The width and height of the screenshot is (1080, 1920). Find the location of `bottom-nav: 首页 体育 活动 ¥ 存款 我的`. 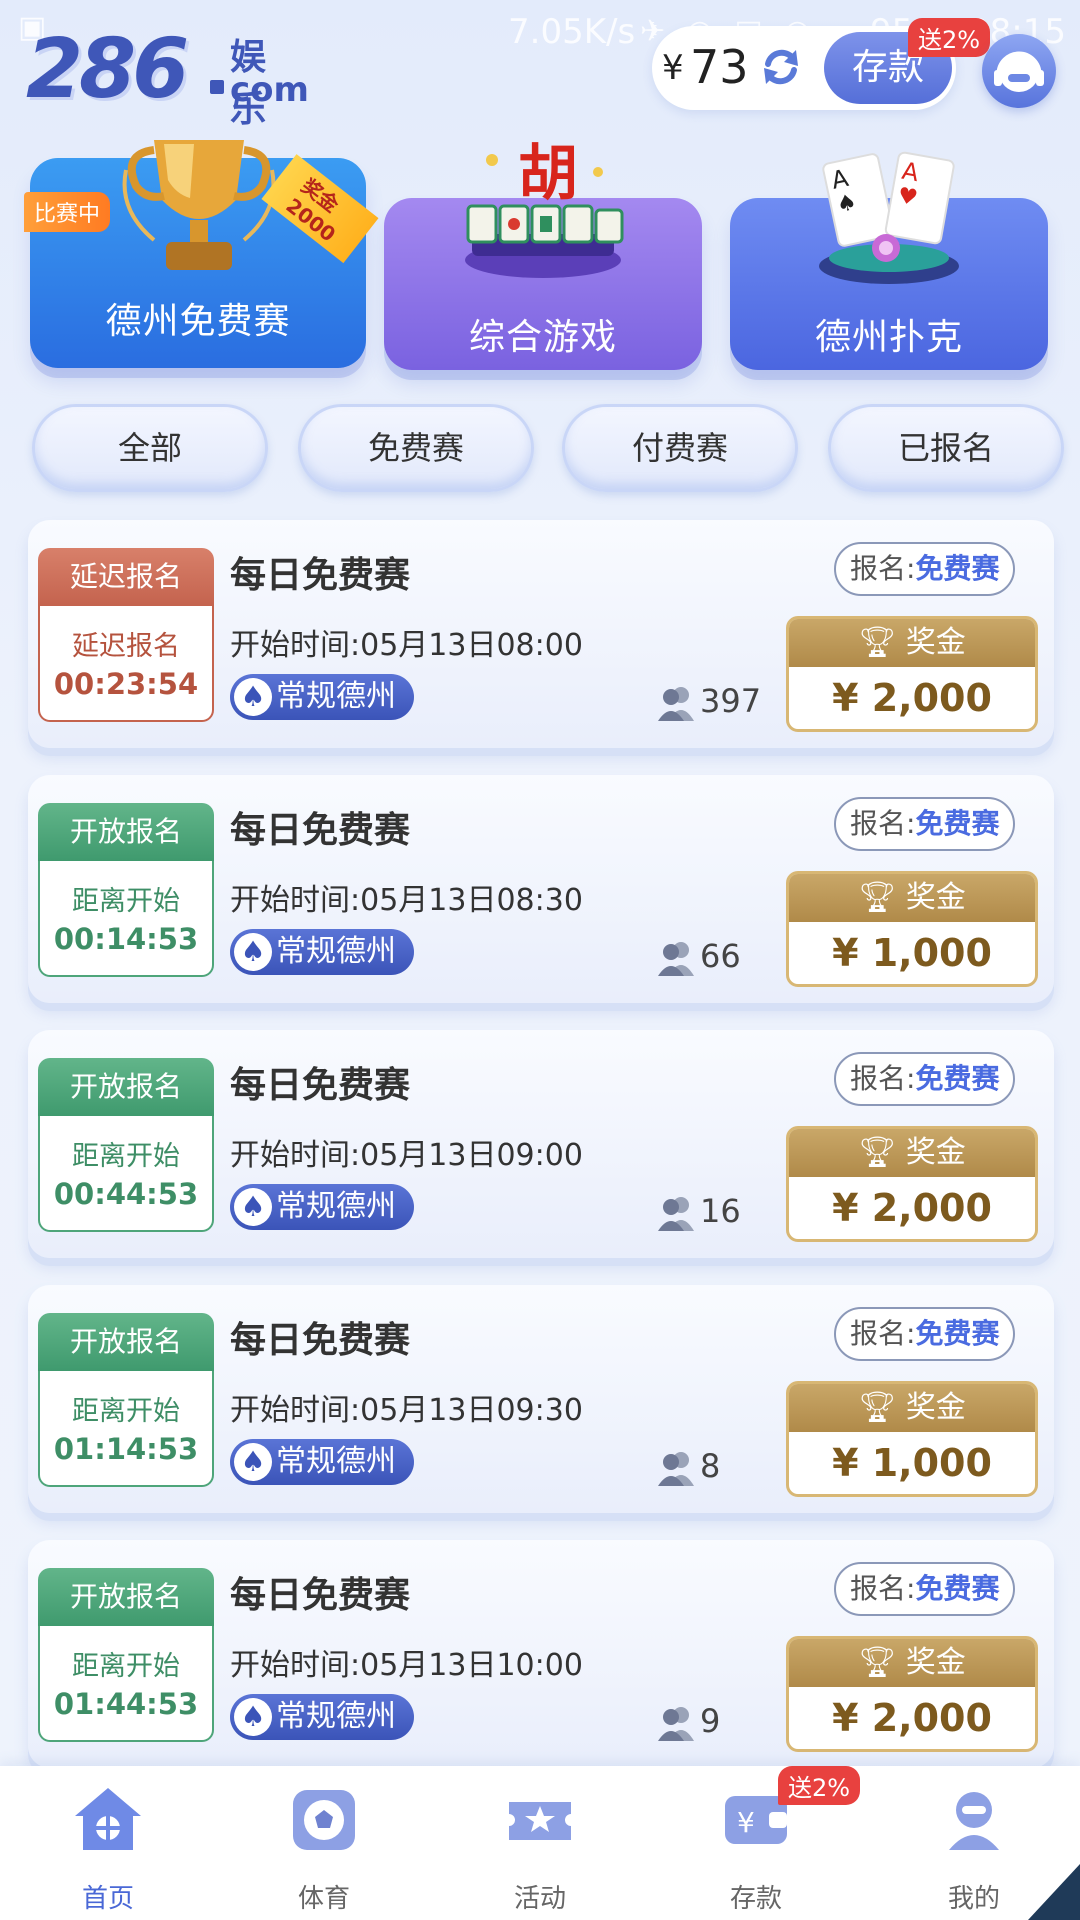

bottom-nav: 首页 体育 活动 ¥ 存款 我的 is located at coordinates (540, 1843).